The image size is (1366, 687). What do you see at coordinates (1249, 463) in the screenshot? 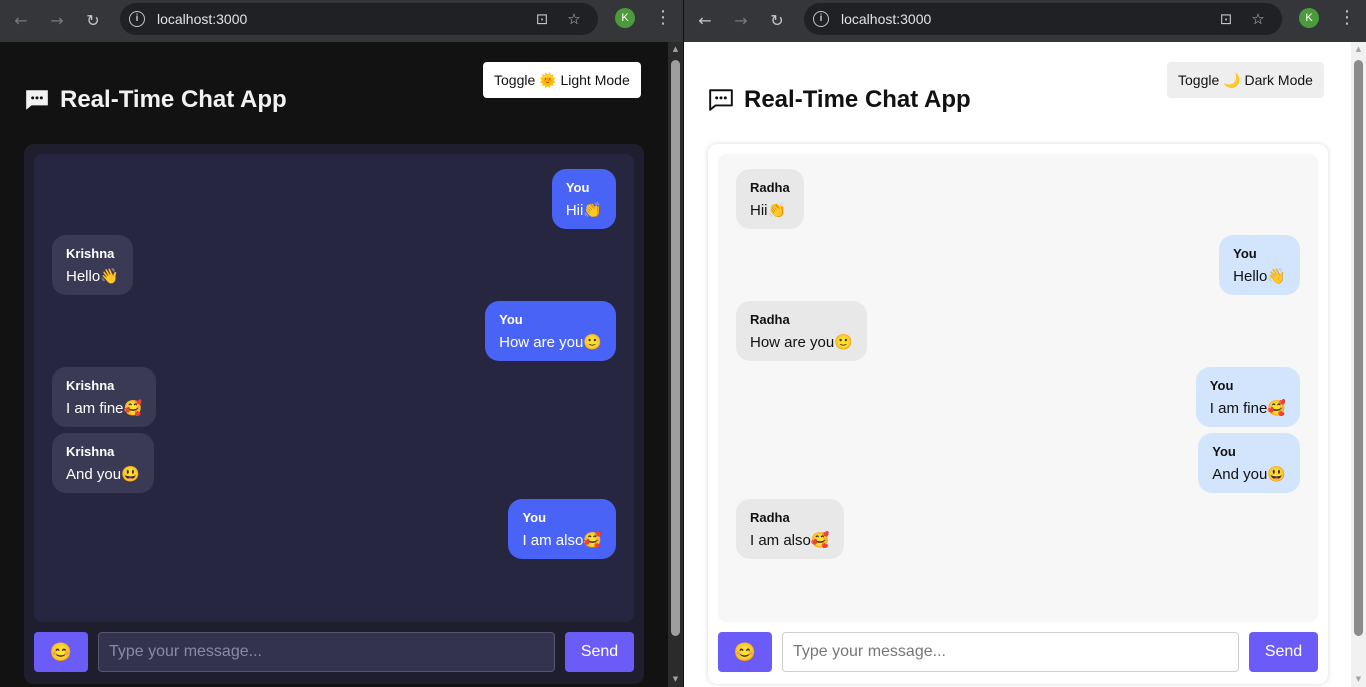
I see `message-bubble-sent: You And you😃` at bounding box center [1249, 463].